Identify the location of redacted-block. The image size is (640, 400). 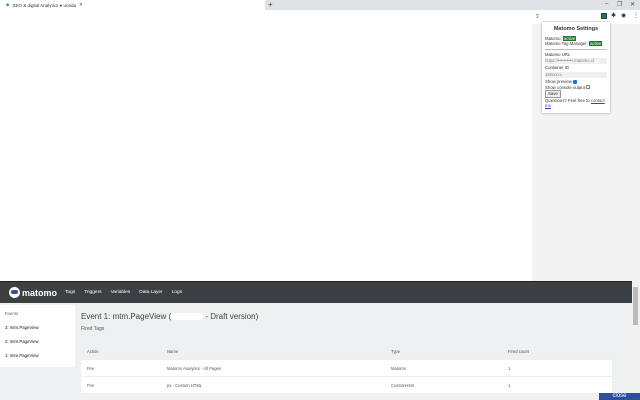
(187, 317).